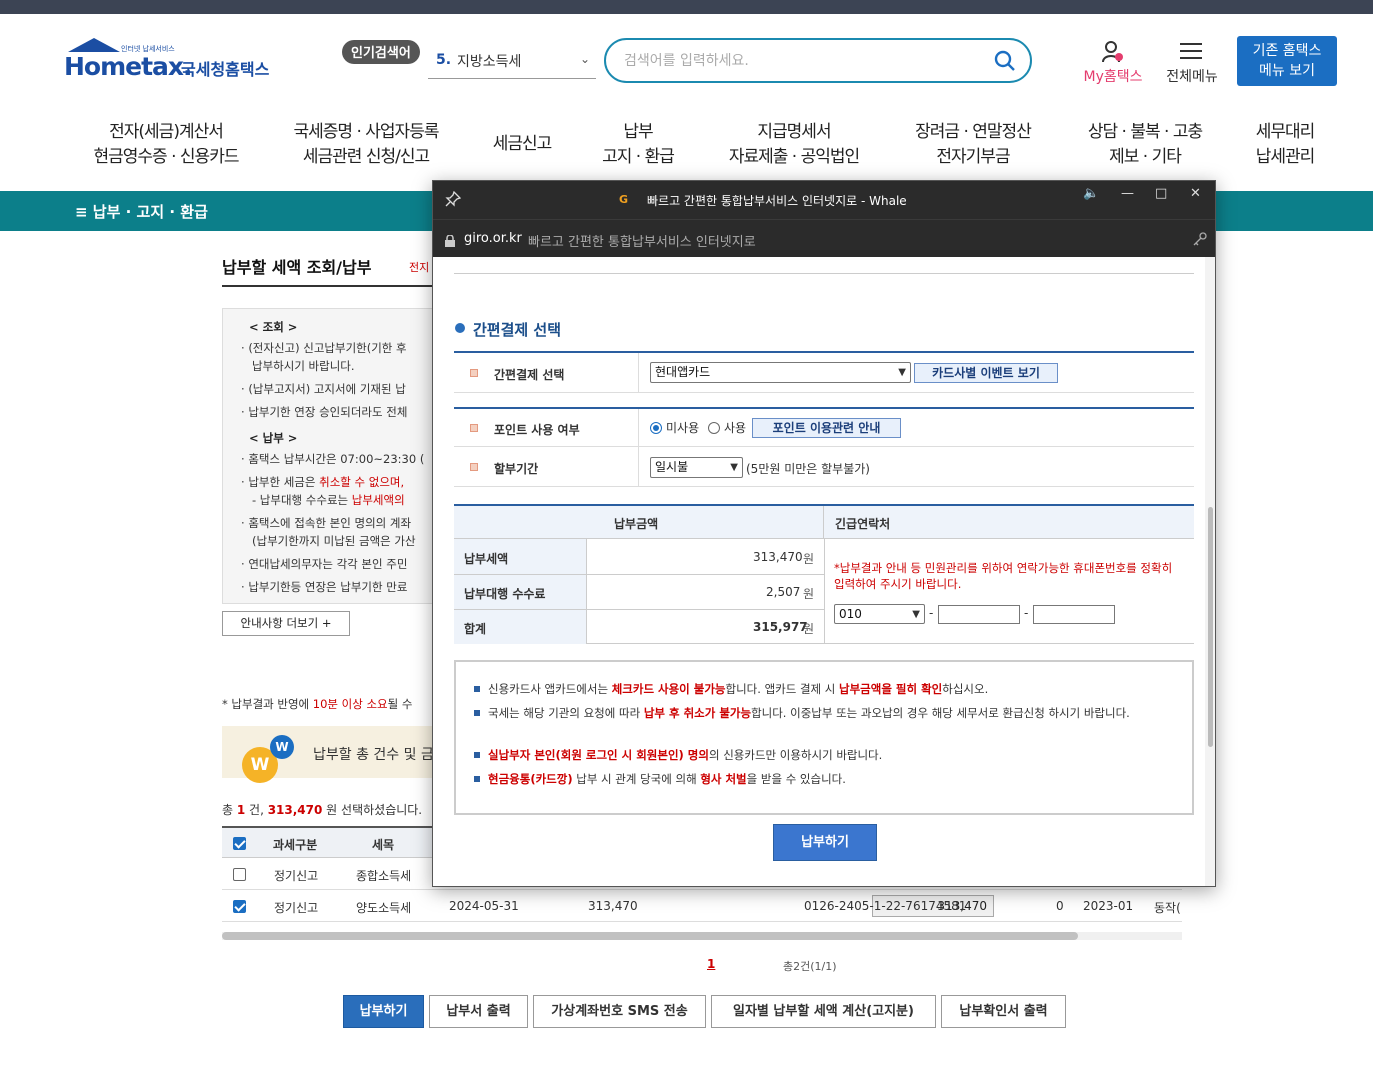 This screenshot has width=1373, height=1071. Describe the element at coordinates (1195, 193) in the screenshot. I see `close-icon: ✕` at that location.